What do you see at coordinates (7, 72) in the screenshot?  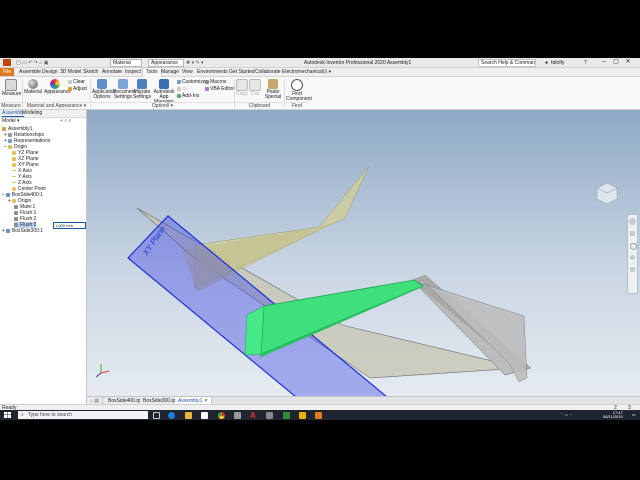 I see `tab-file: File` at bounding box center [7, 72].